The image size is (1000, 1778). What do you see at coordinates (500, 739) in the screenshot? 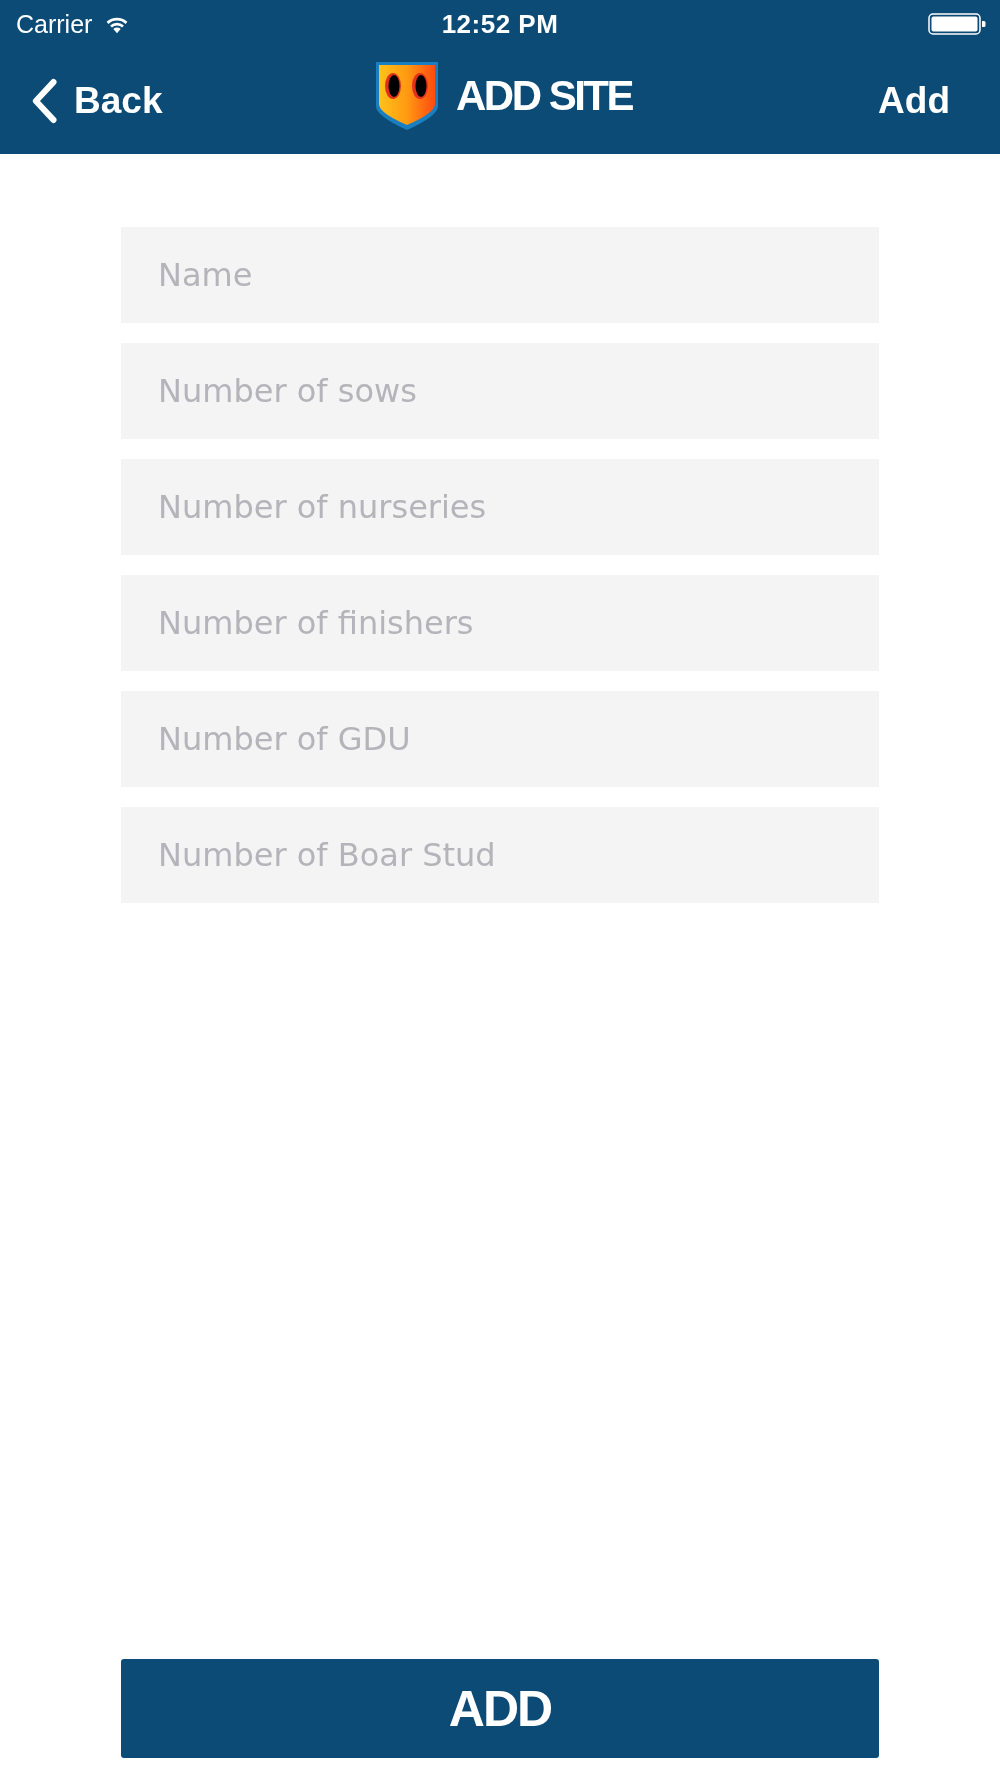
I see `input-field: Number of GDU` at bounding box center [500, 739].